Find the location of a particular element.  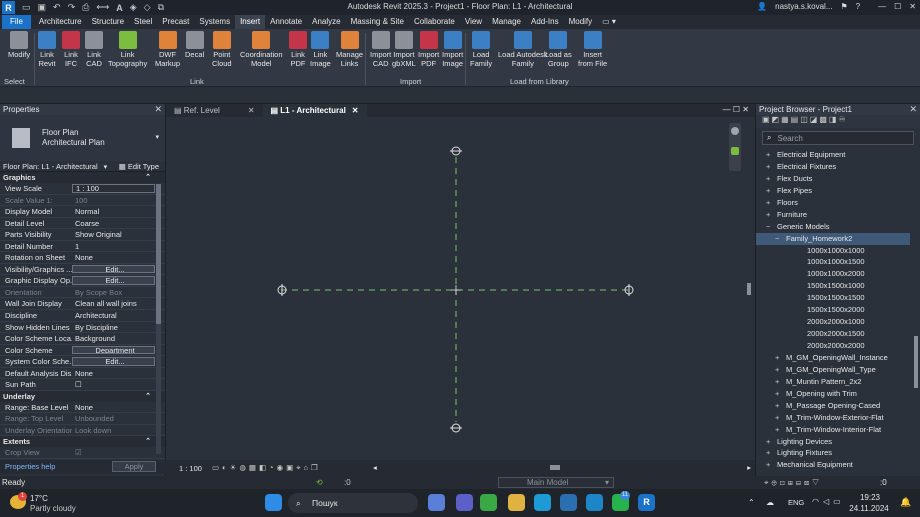

browser-item: + Electrical Fixtures is located at coordinates (833, 167).